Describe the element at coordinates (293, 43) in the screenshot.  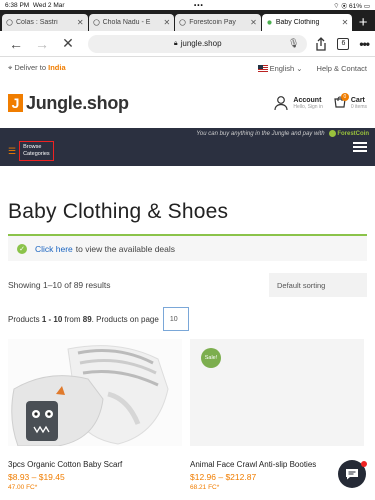
I see `microphone-icon: 🎙︎` at that location.